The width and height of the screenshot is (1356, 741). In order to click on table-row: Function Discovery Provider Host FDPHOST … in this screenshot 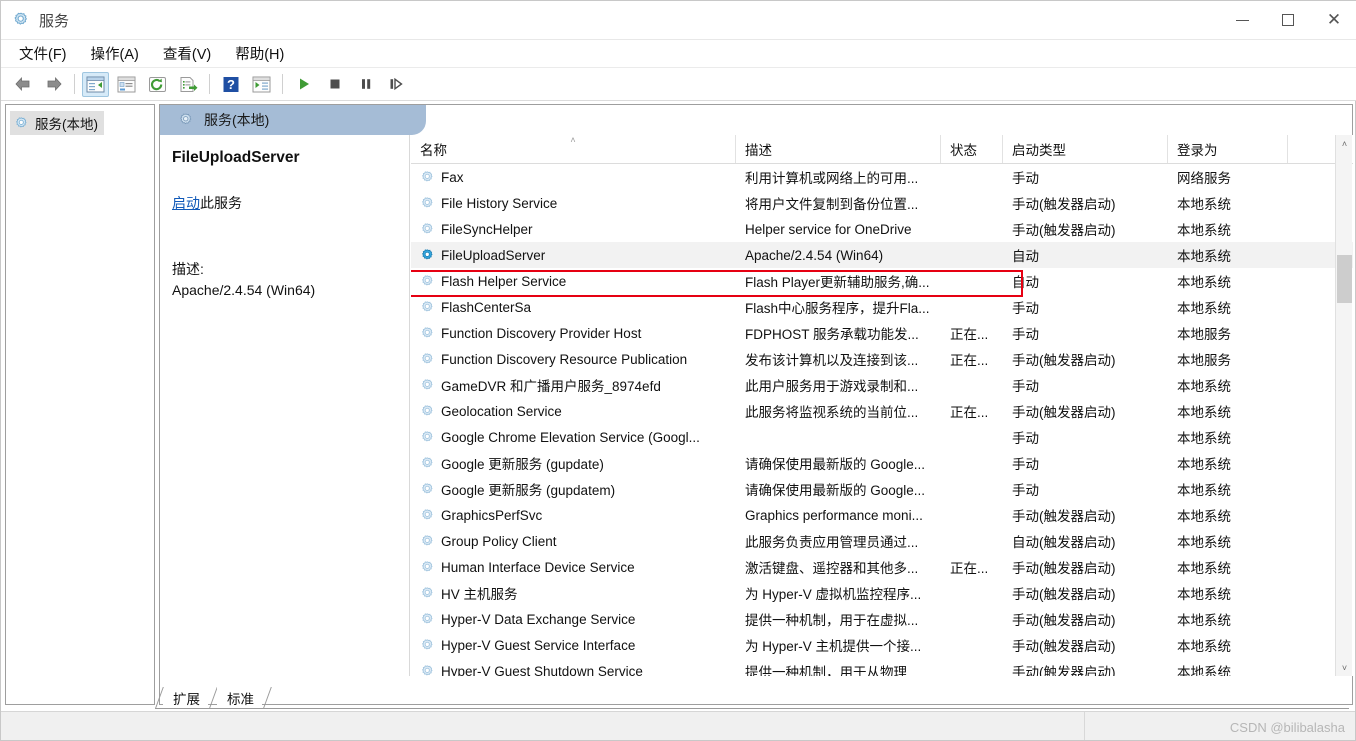, I will do `click(882, 333)`.